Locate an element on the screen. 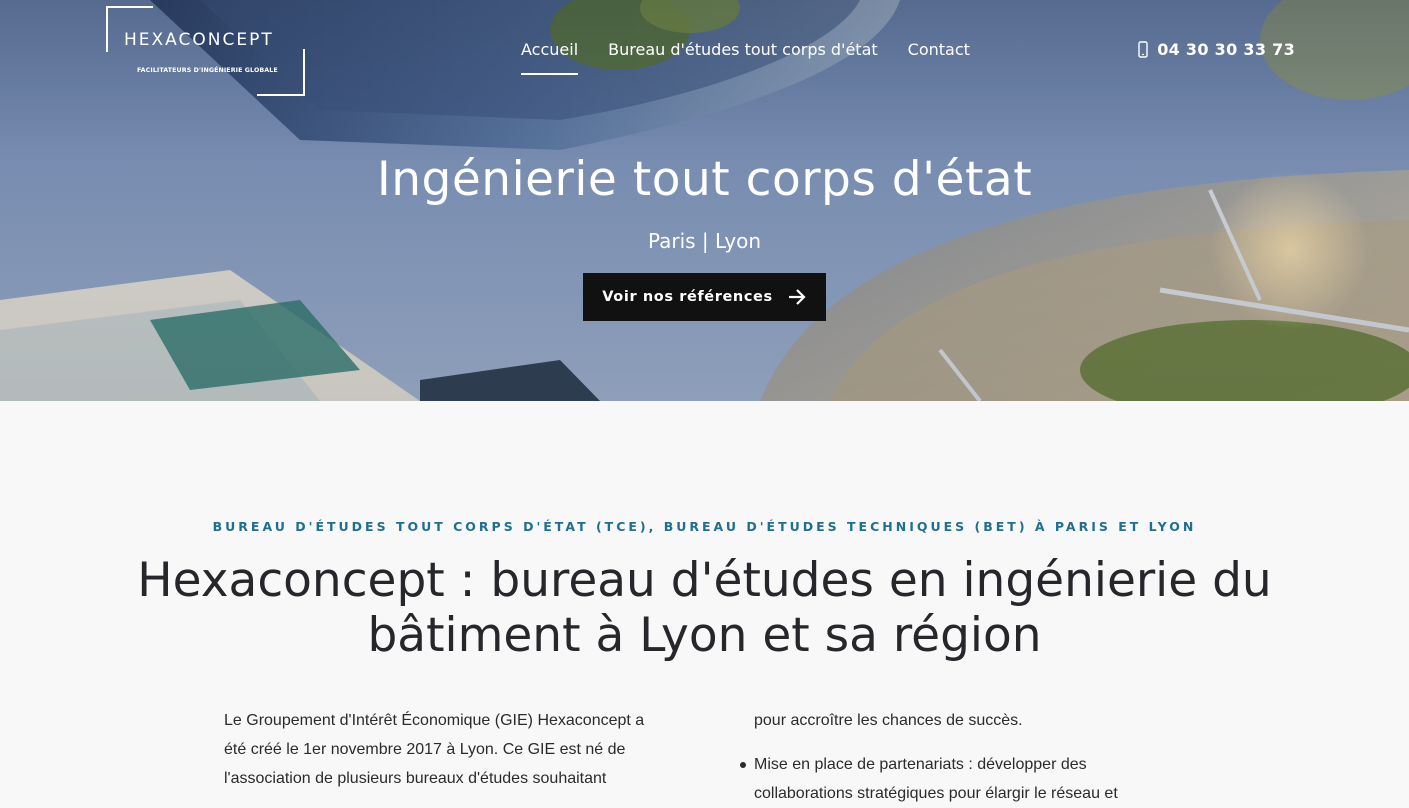 This screenshot has height=808, width=1409. list-item-continuation: pour accroître les chances de succès. is located at coordinates (888, 720).